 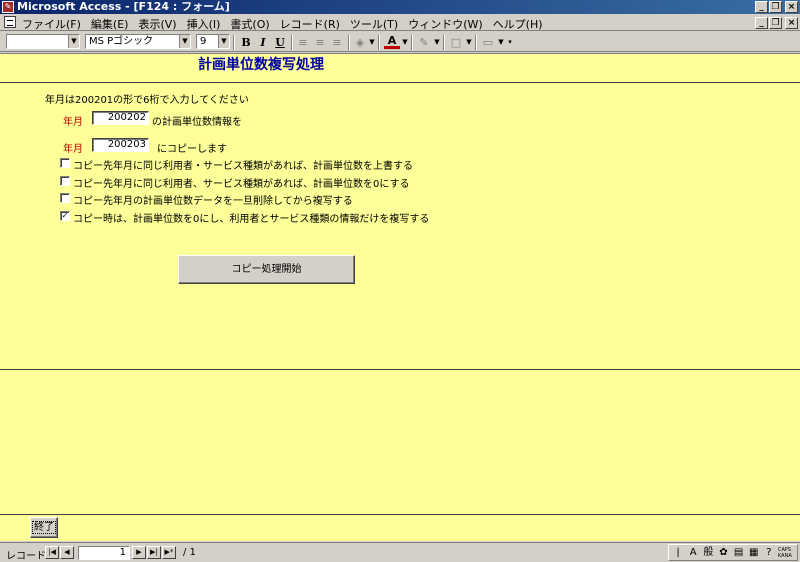 I want to click on menu-window: ウィンドウ(W), so click(x=445, y=24).